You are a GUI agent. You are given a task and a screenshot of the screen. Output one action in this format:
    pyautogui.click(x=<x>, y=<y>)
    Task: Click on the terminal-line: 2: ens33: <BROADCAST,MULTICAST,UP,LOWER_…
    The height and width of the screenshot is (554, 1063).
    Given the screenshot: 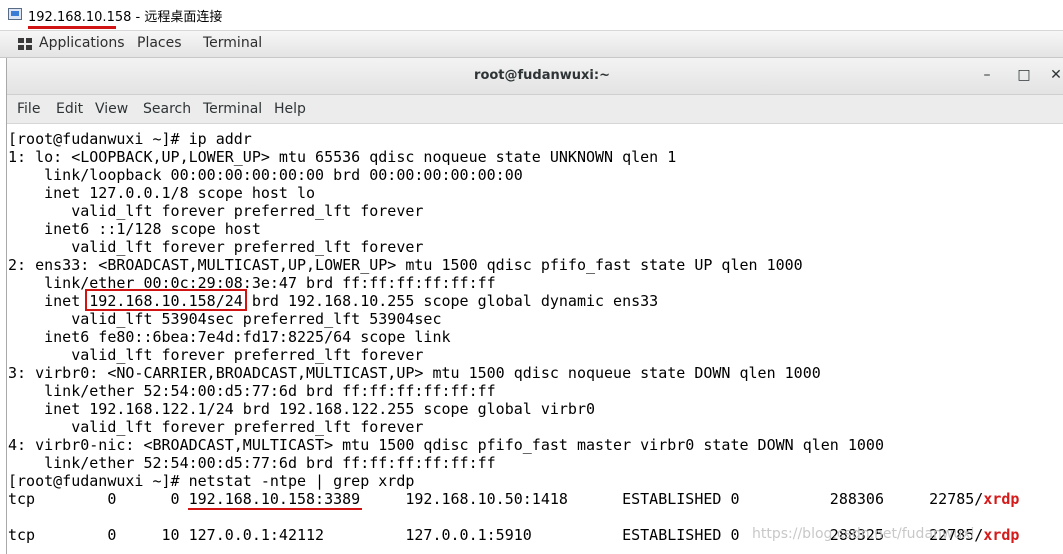 What is the action you would take?
    pyautogui.click(x=405, y=265)
    